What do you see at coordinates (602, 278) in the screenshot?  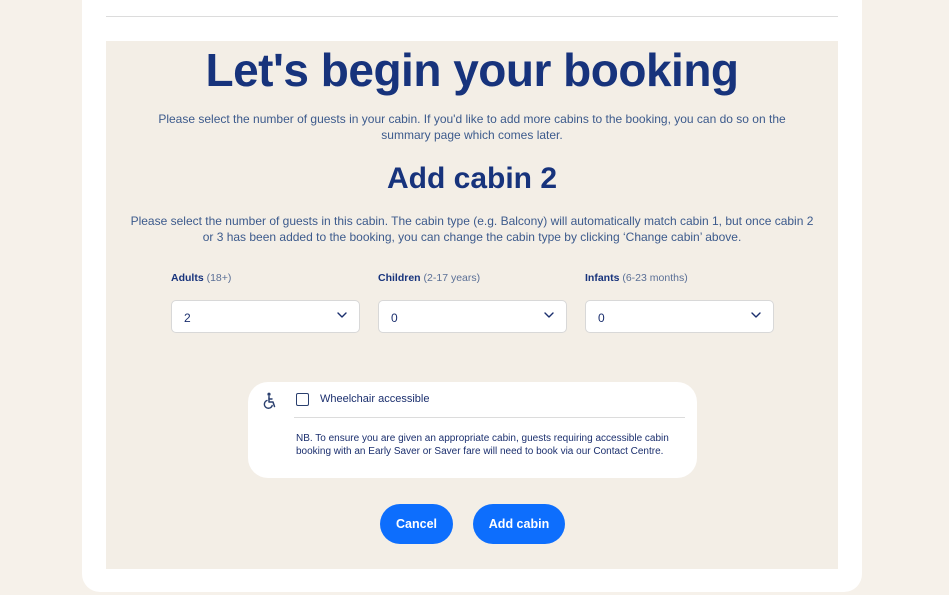 I see `infants-label-text: Infants` at bounding box center [602, 278].